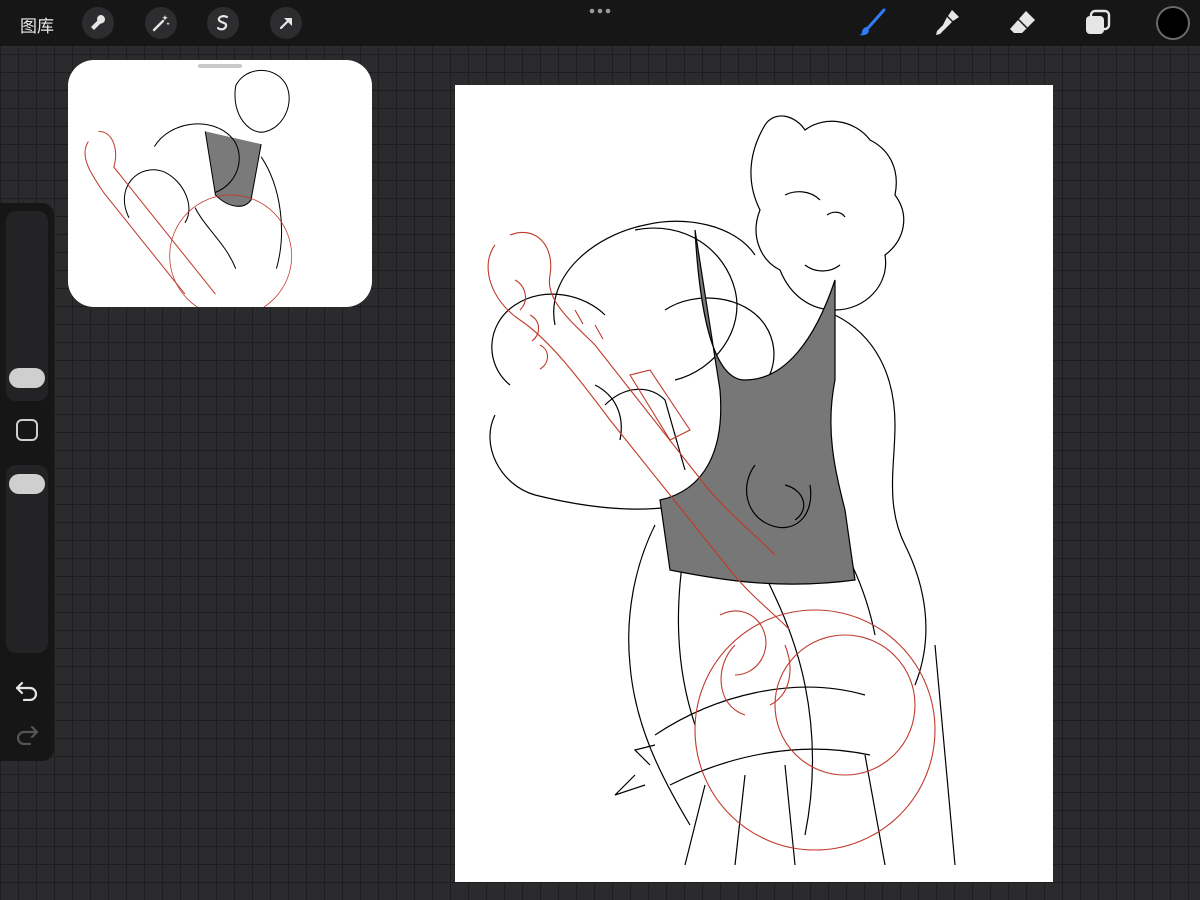 This screenshot has height=900, width=1200. I want to click on brush-size-slider, so click(27, 378).